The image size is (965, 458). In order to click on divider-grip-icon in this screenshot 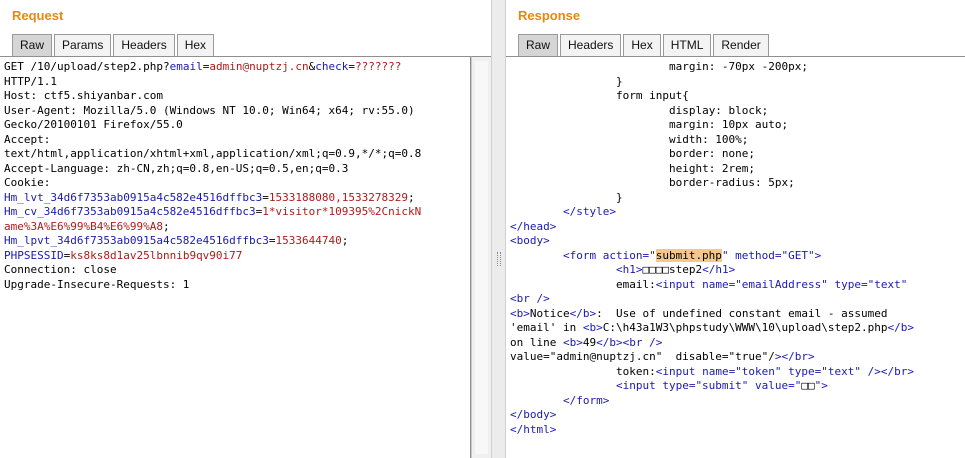, I will do `click(499, 259)`.